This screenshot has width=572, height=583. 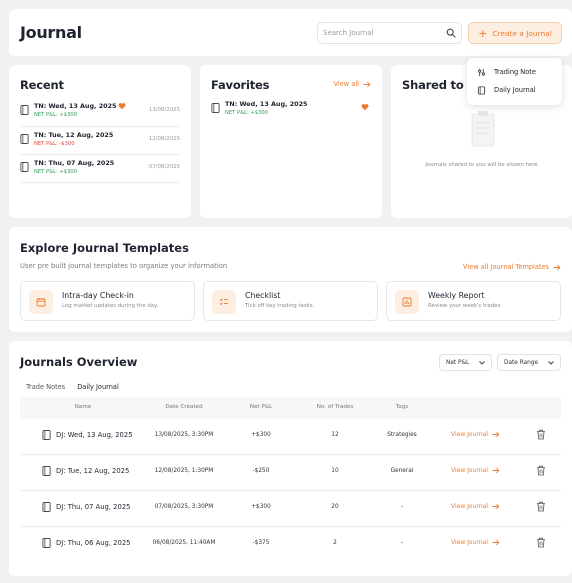 I want to click on search-icon, so click(x=451, y=33).